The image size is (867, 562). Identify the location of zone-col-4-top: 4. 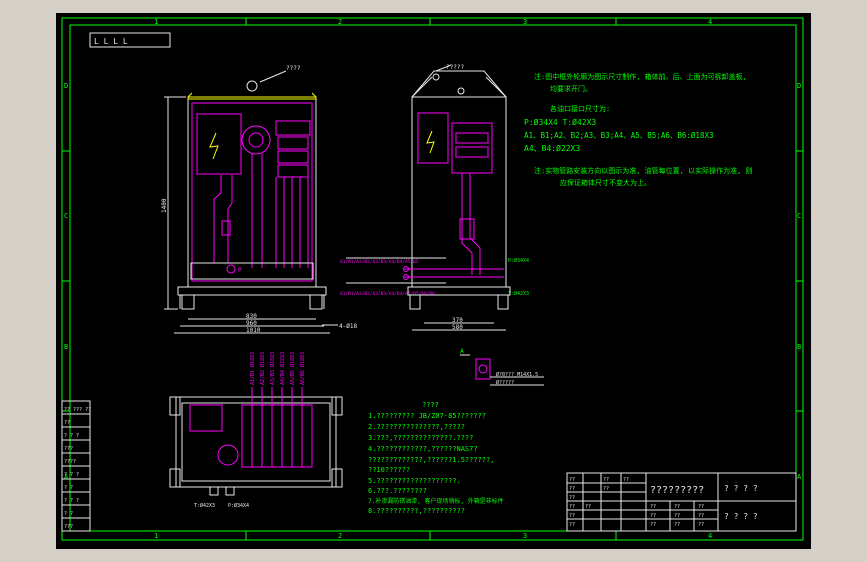
(710, 22).